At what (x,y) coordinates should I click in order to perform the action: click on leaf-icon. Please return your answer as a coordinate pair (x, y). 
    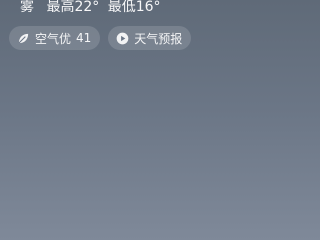
    Looking at the image, I should click on (23, 38).